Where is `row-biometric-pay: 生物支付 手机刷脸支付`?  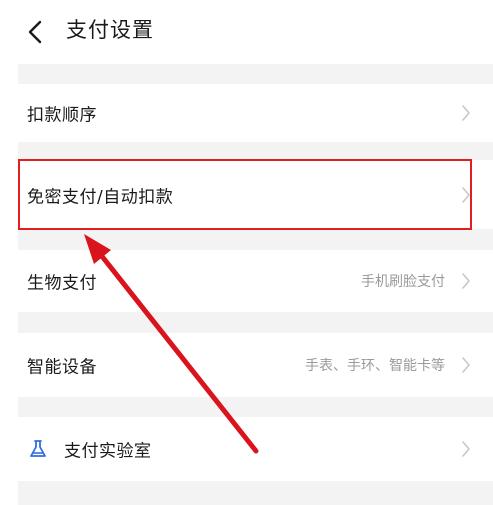
row-biometric-pay: 生物支付 手机刷脸支付 is located at coordinates (255, 281).